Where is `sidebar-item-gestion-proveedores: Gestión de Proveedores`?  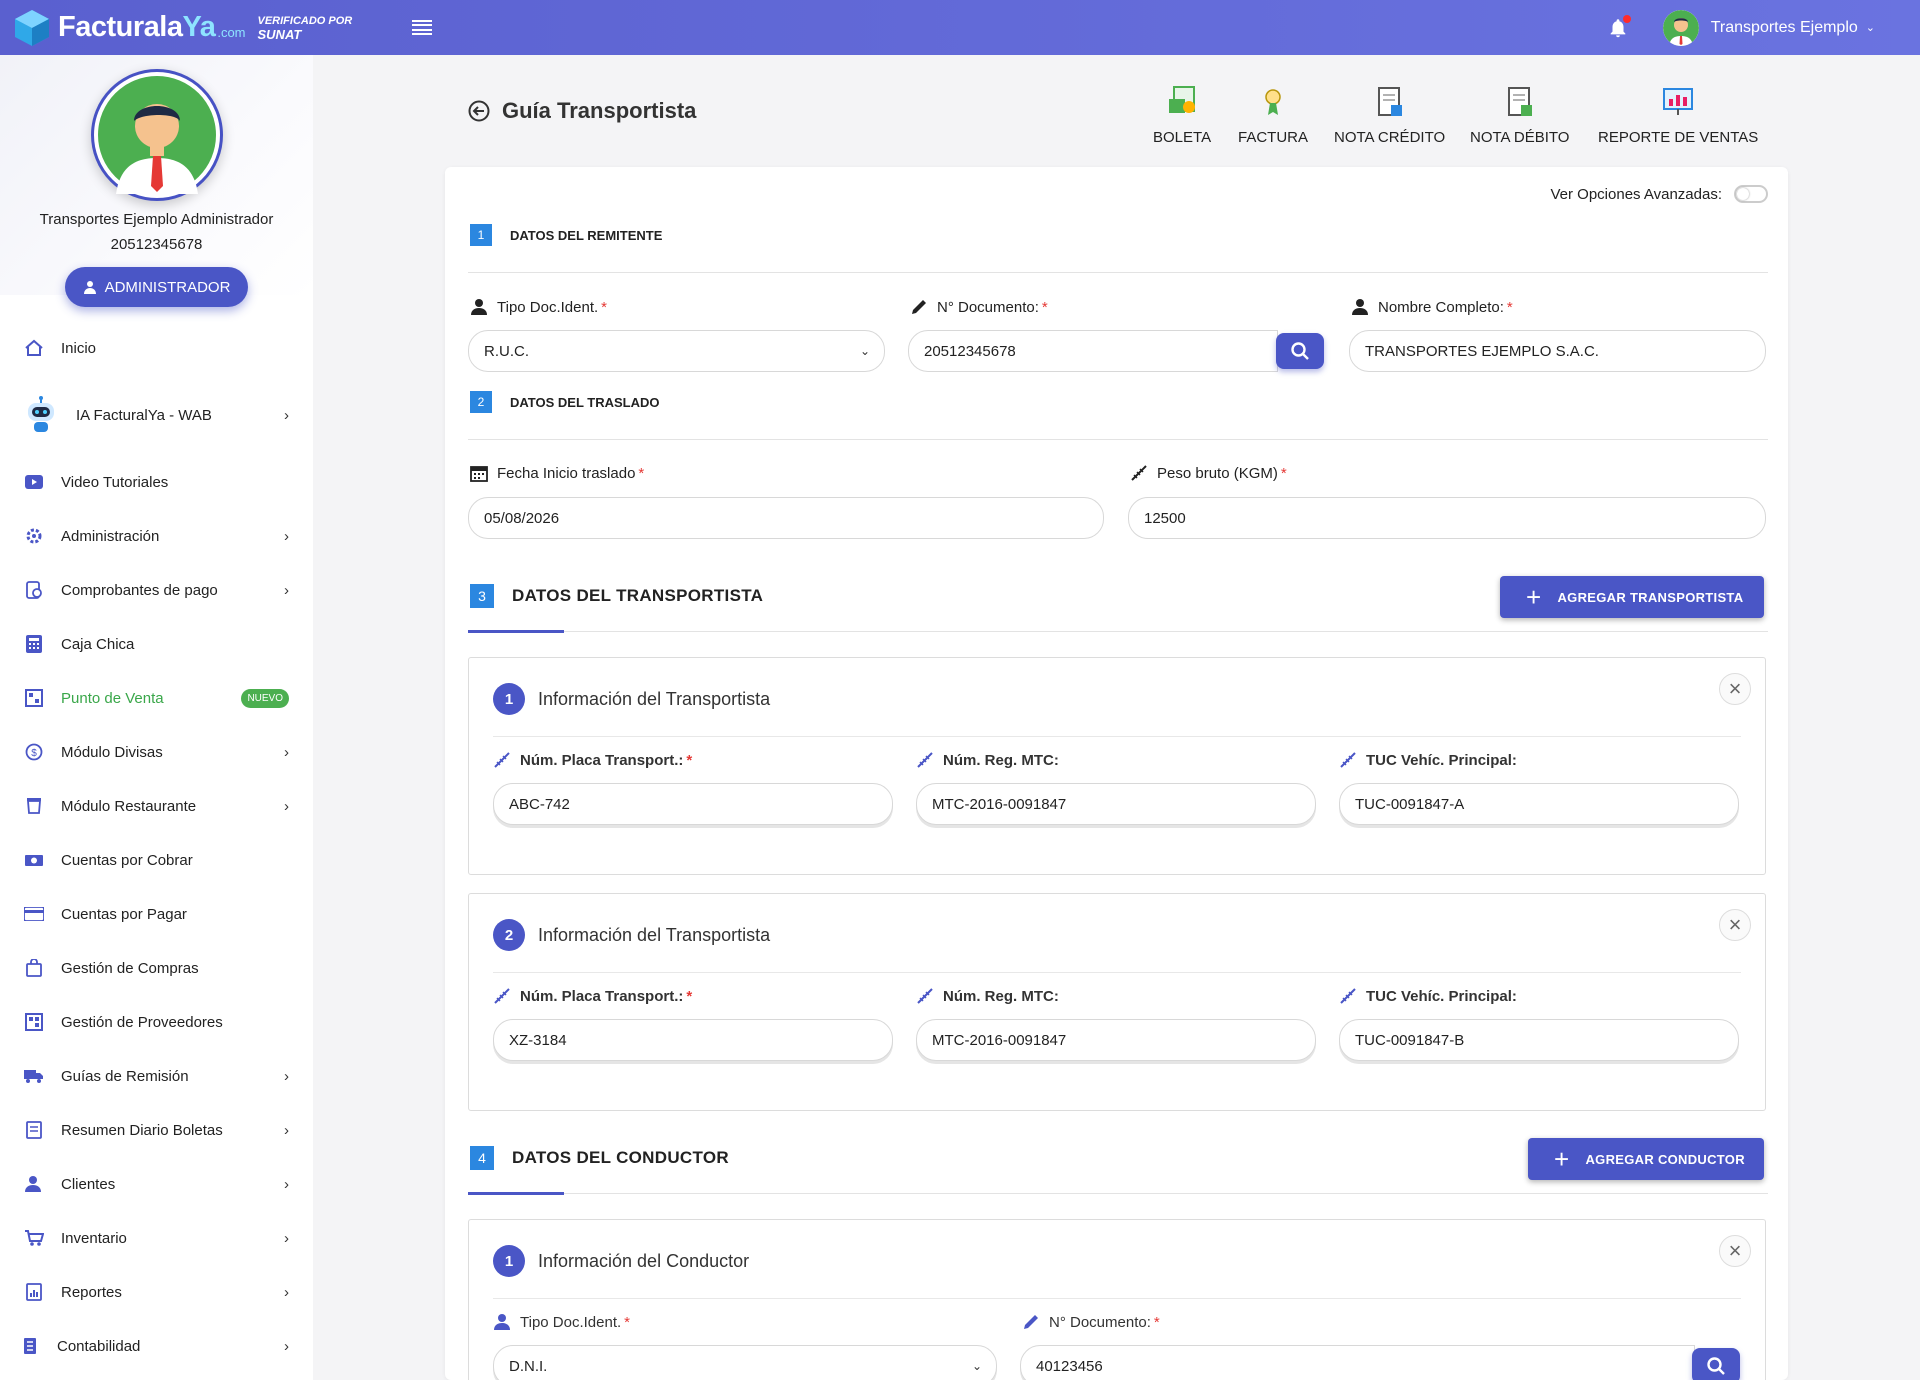
sidebar-item-gestion-proveedores: Gestión de Proveedores is located at coordinates (156, 1022).